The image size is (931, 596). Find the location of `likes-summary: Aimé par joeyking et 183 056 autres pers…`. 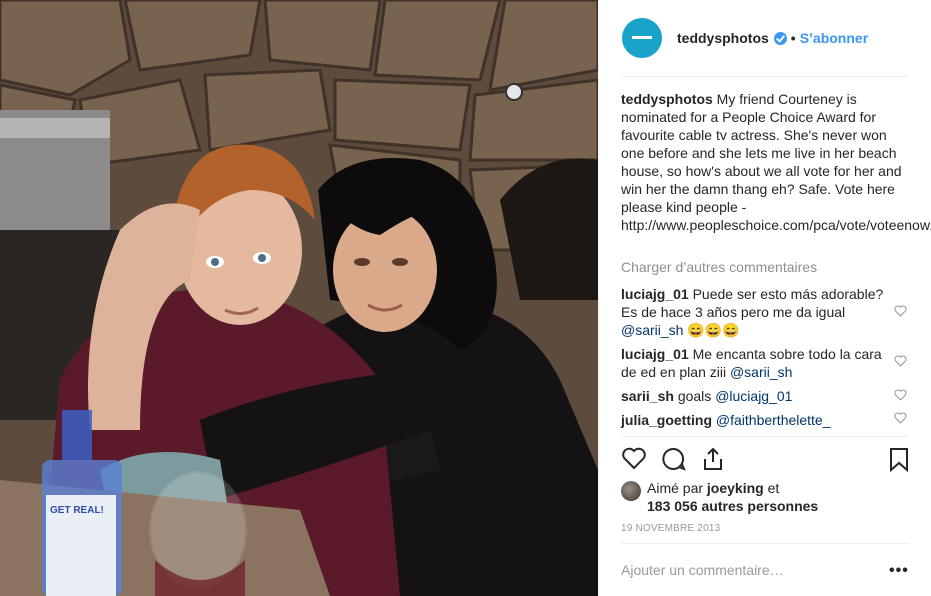

likes-summary: Aimé par joeyking et 183 056 autres pers… is located at coordinates (766, 497).